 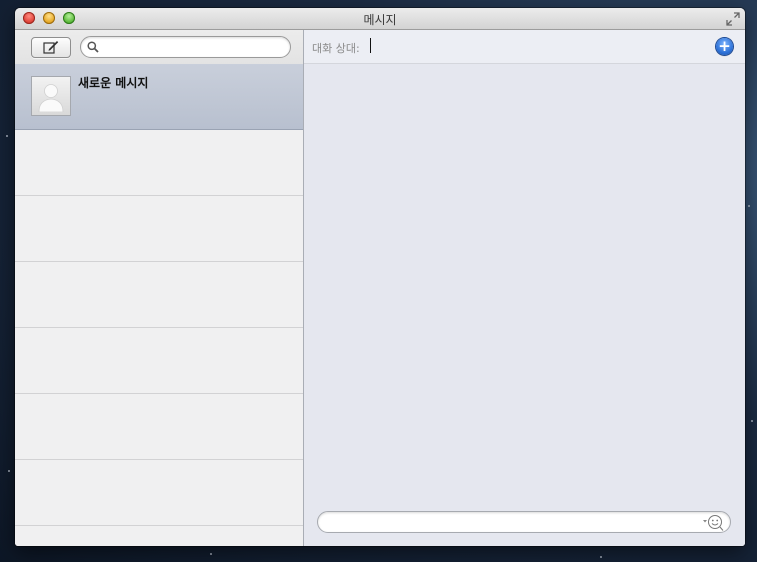 I want to click on message-input, so click(x=510, y=522).